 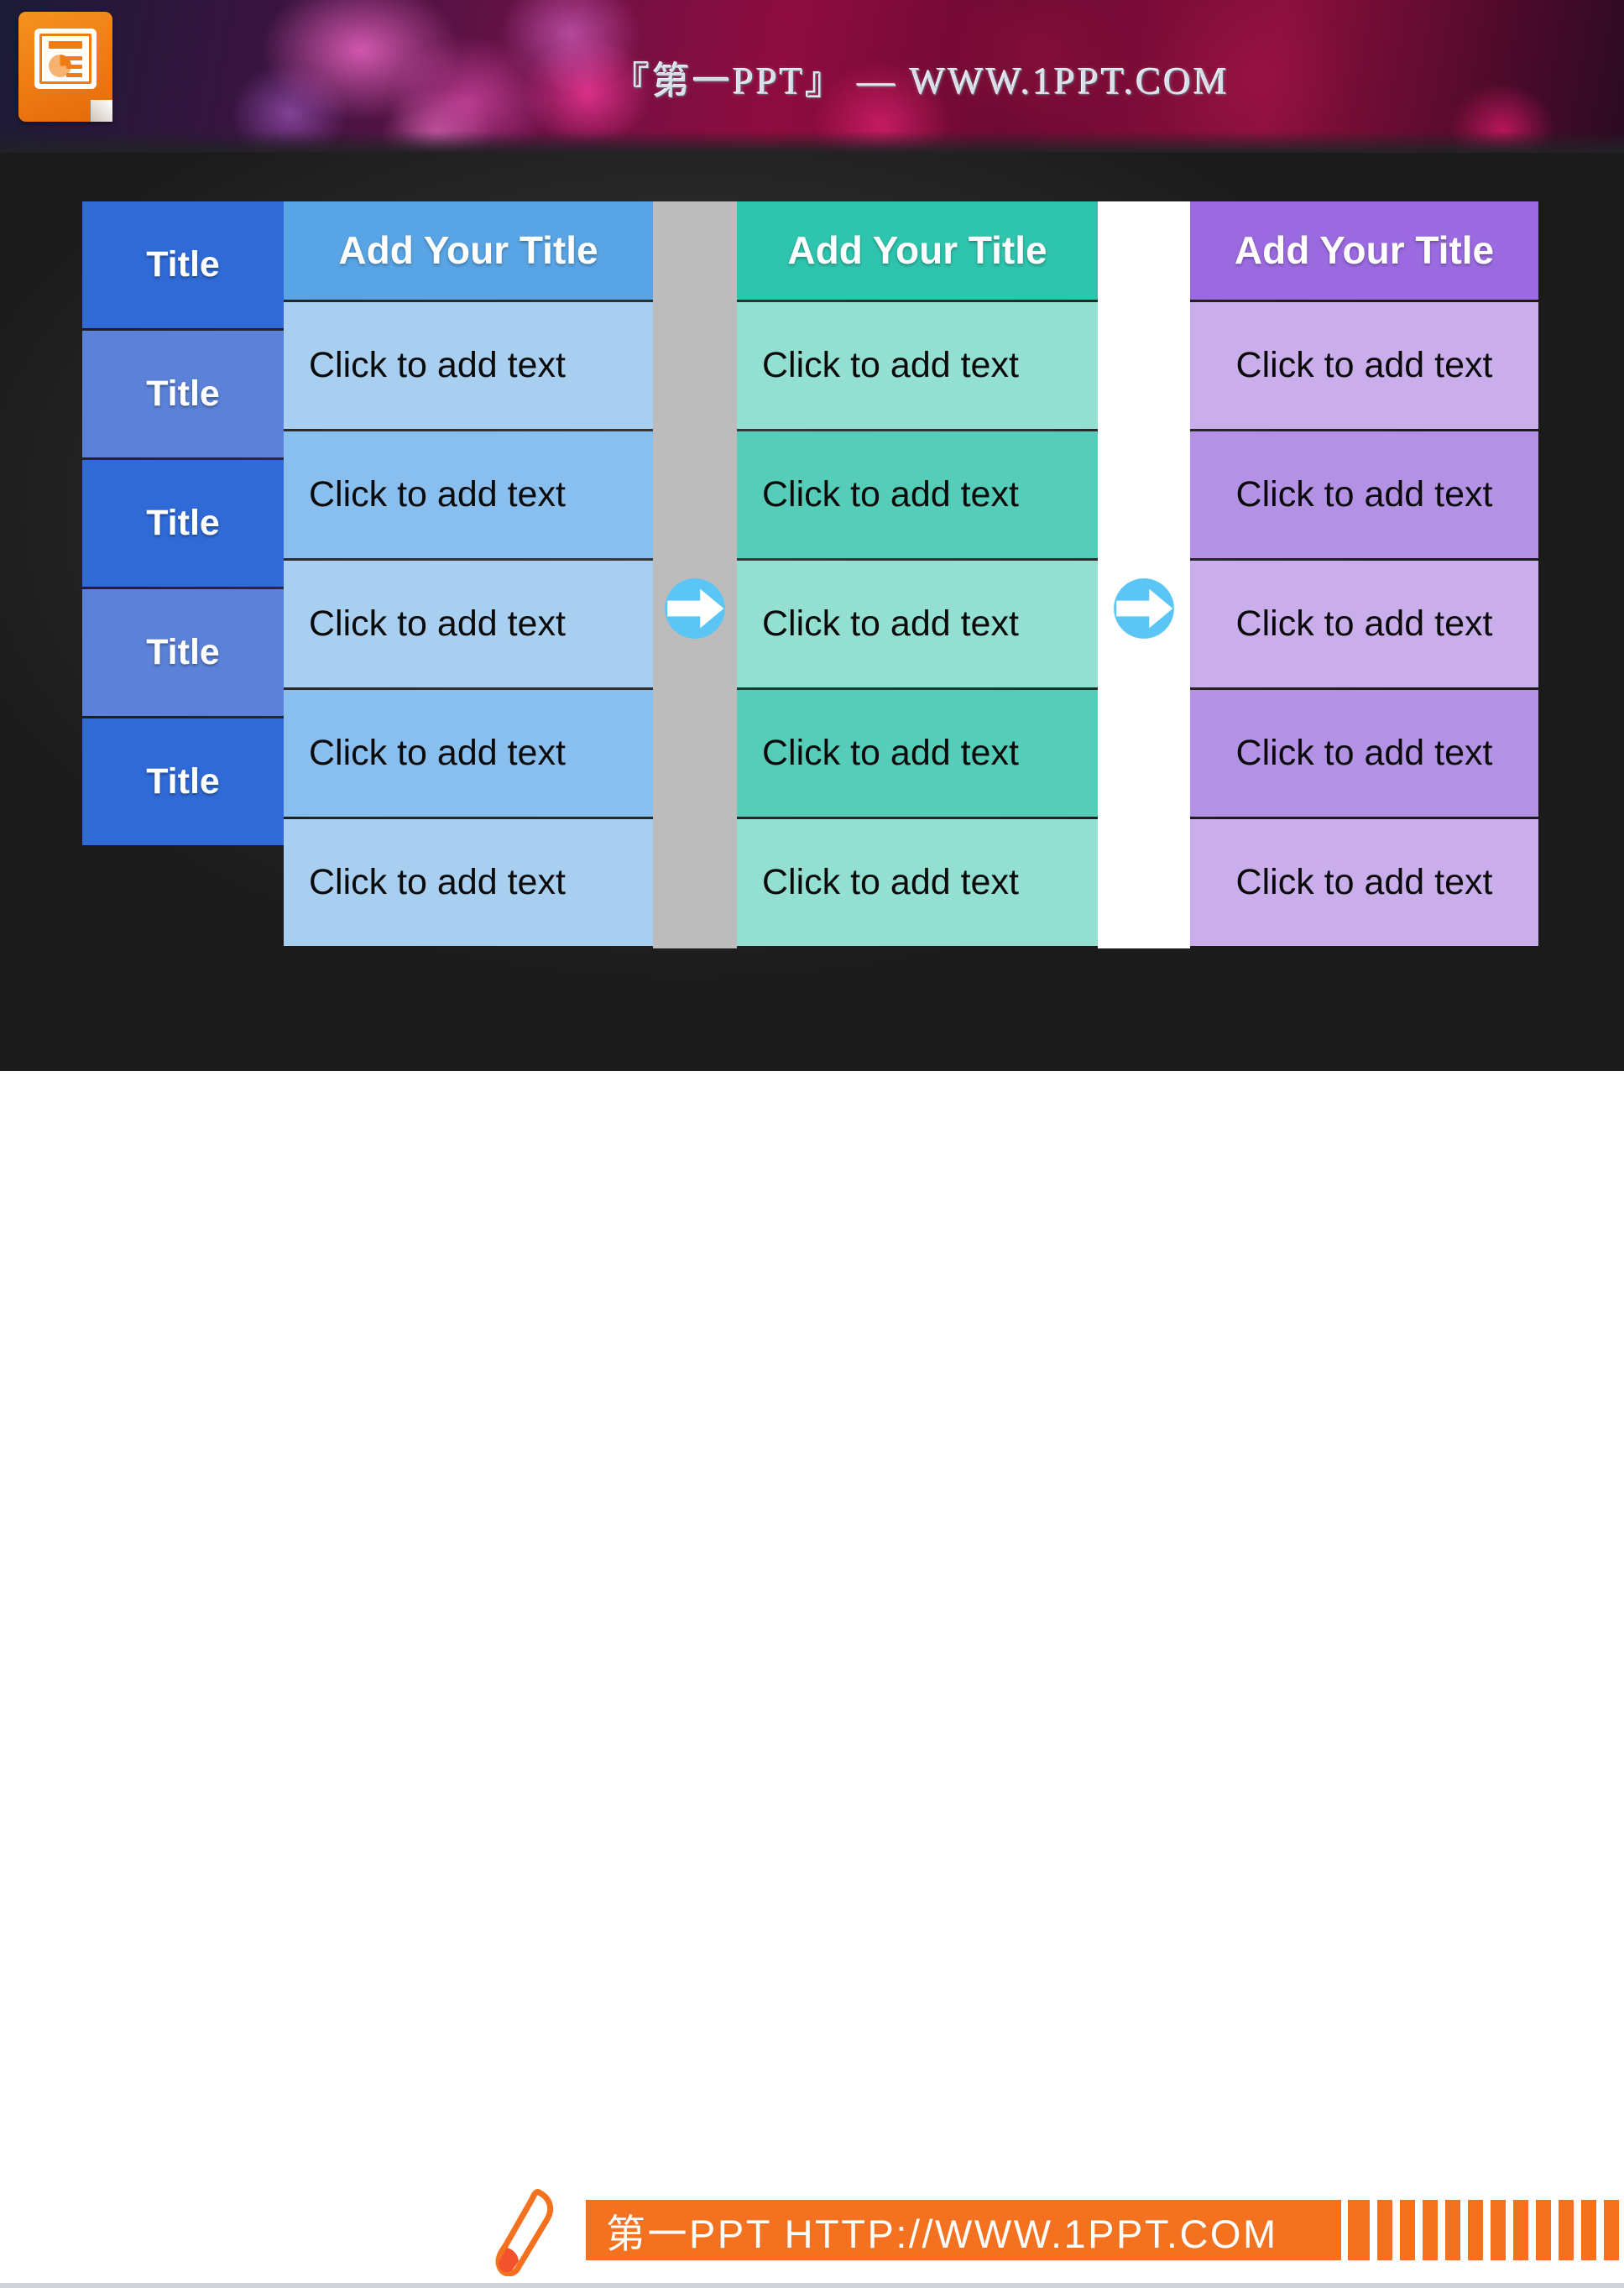 I want to click on barcode-bars-icon, so click(x=1483, y=2230).